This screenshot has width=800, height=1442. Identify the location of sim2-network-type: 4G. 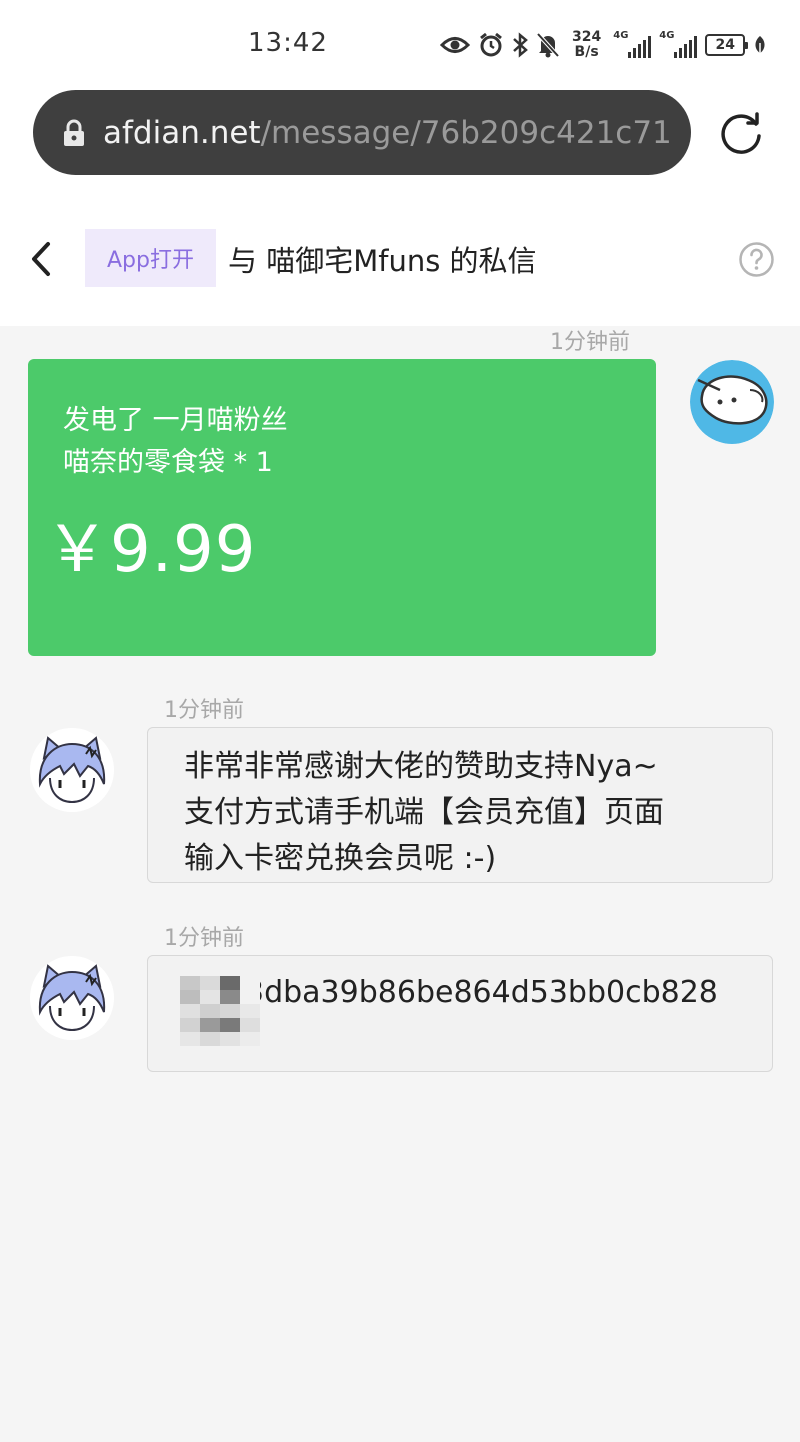
(667, 35).